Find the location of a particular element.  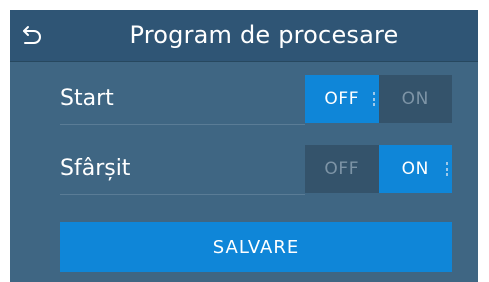

toggle-start-off-option: OFF is located at coordinates (342, 99).